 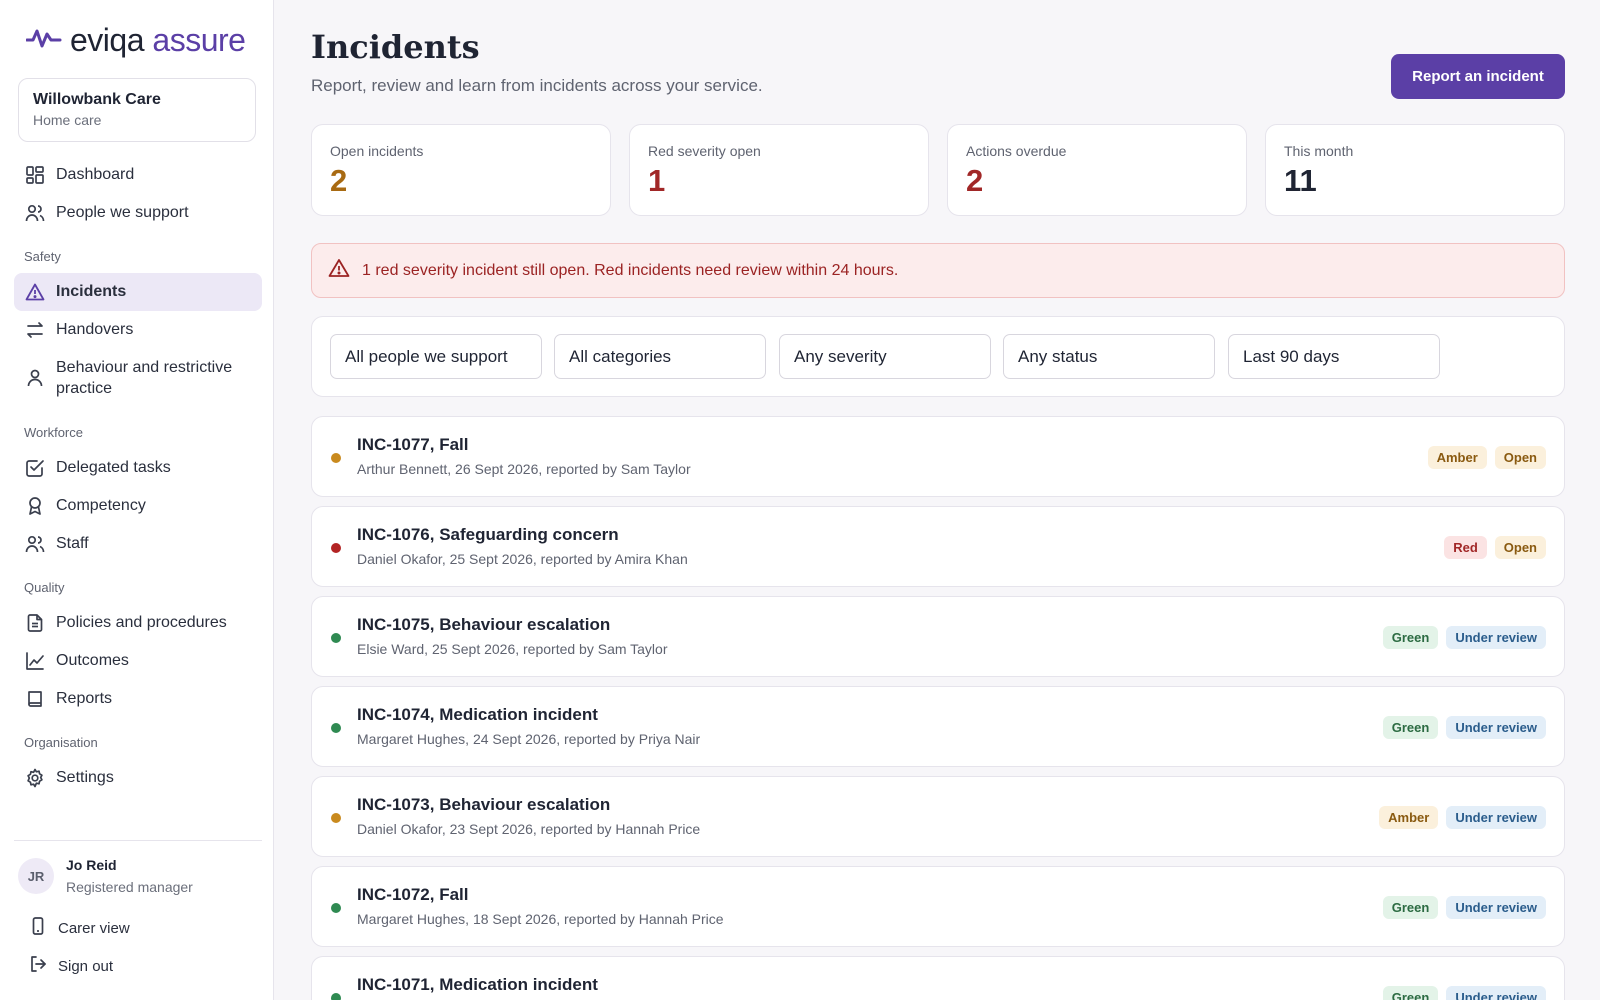 What do you see at coordinates (339, 270) in the screenshot?
I see `warning-triangle-icon` at bounding box center [339, 270].